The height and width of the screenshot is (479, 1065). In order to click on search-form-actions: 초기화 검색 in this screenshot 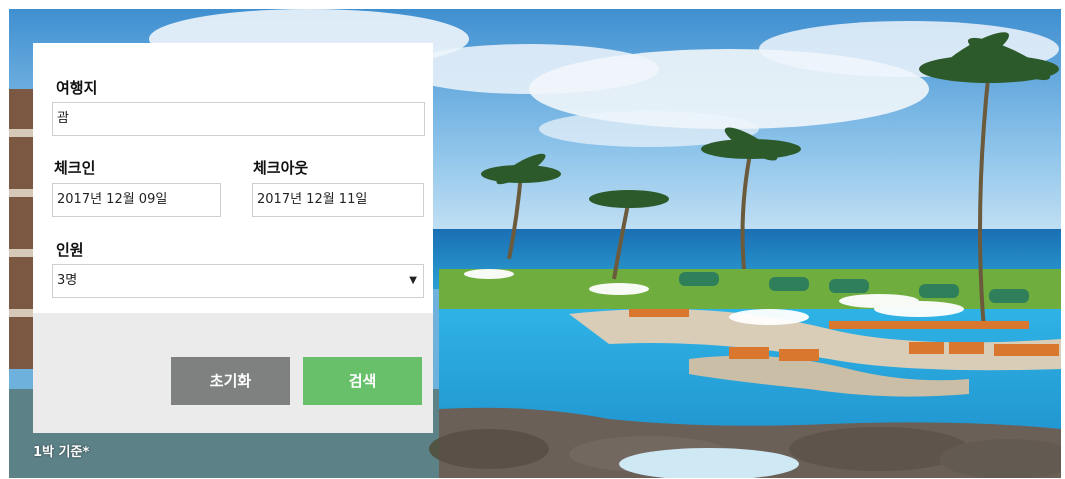, I will do `click(233, 373)`.